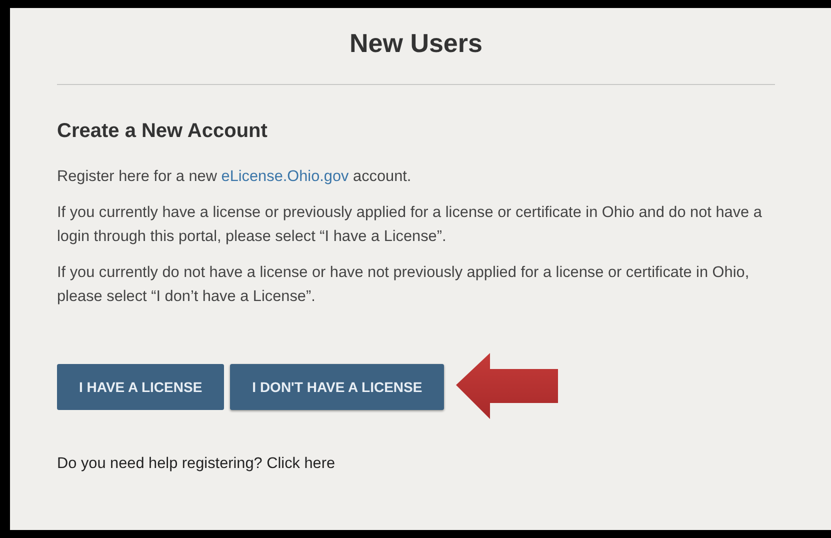 Image resolution: width=831 pixels, height=538 pixels. Describe the element at coordinates (337, 387) in the screenshot. I see `license-button: I DON'T HAVE A LICENSE` at that location.